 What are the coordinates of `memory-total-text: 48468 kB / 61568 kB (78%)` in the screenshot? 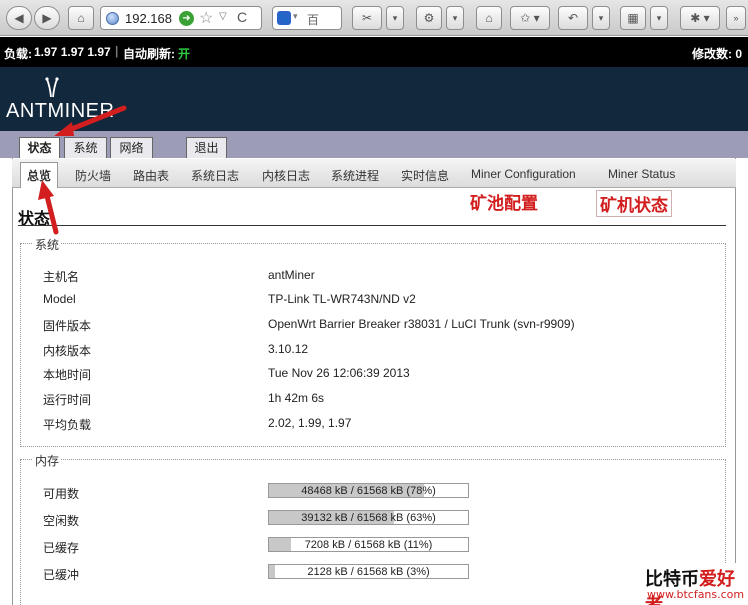 It's located at (368, 491).